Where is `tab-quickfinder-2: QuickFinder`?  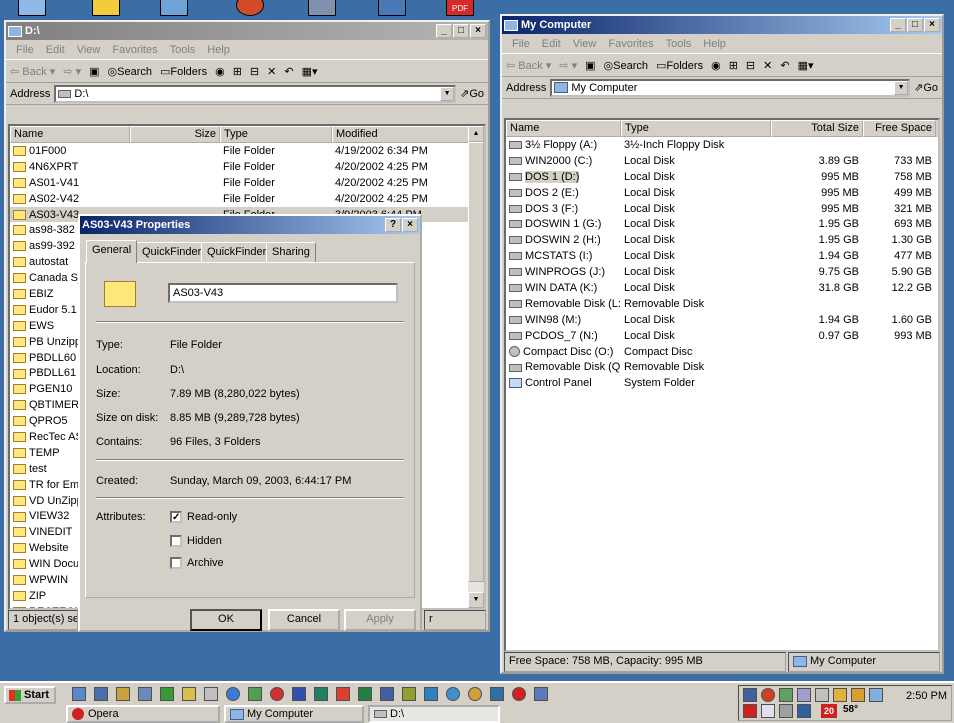 tab-quickfinder-2: QuickFinder is located at coordinates (237, 252).